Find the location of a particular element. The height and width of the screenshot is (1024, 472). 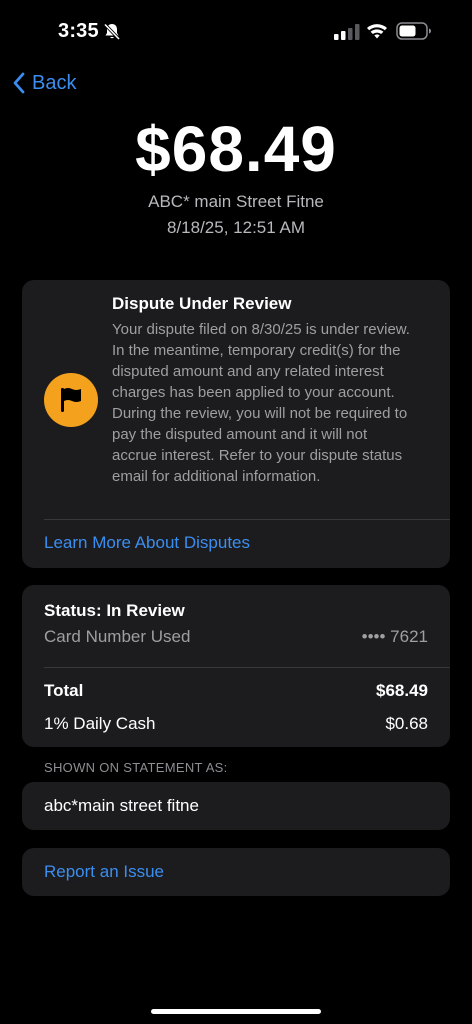

statement-section-header: SHOWN ON STATEMENT AS: is located at coordinates (136, 767).